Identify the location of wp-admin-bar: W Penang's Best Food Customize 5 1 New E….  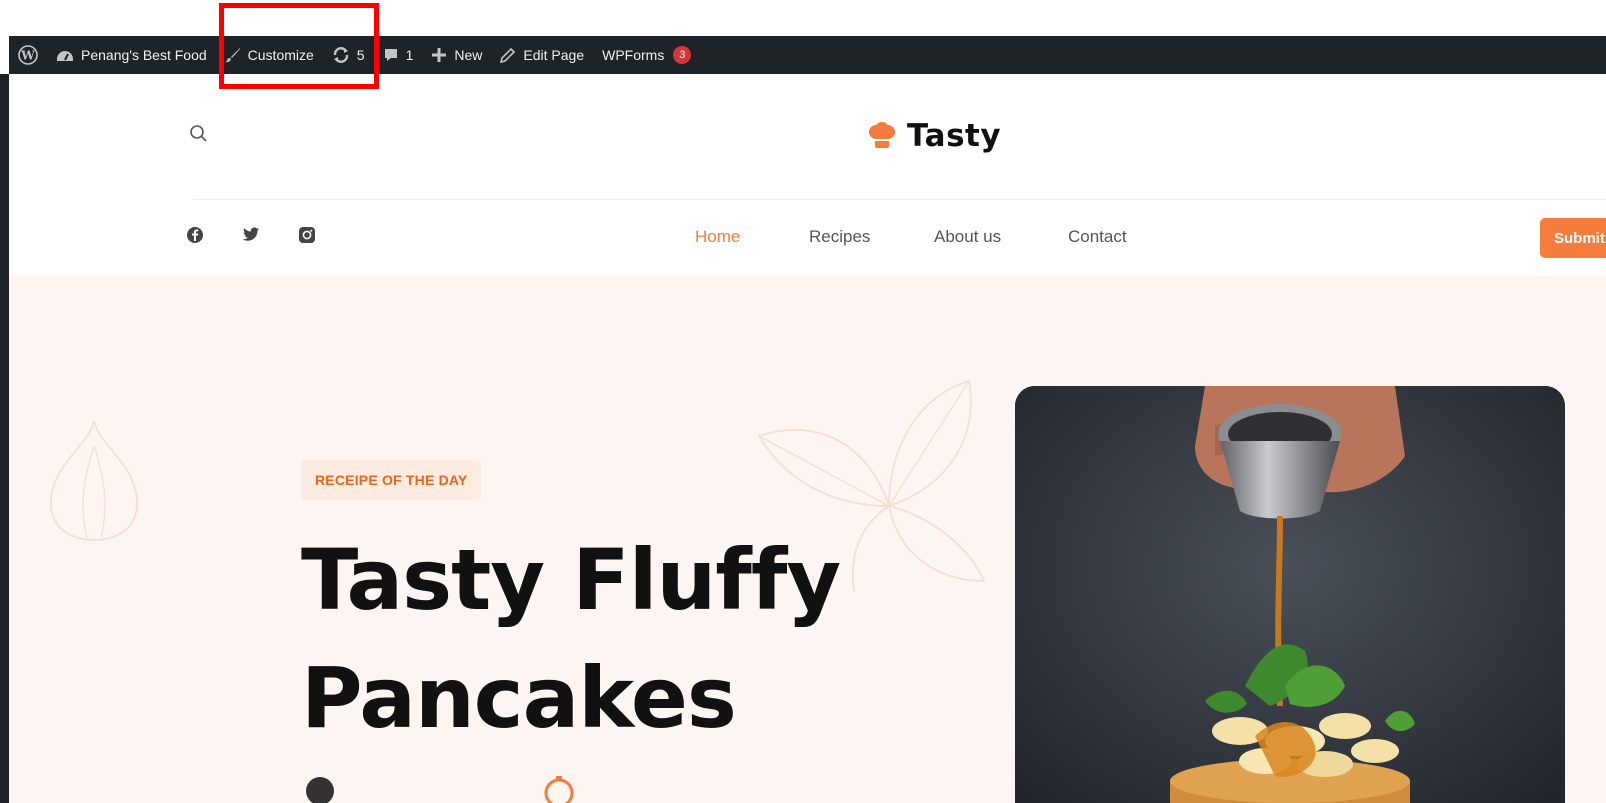
(807, 55).